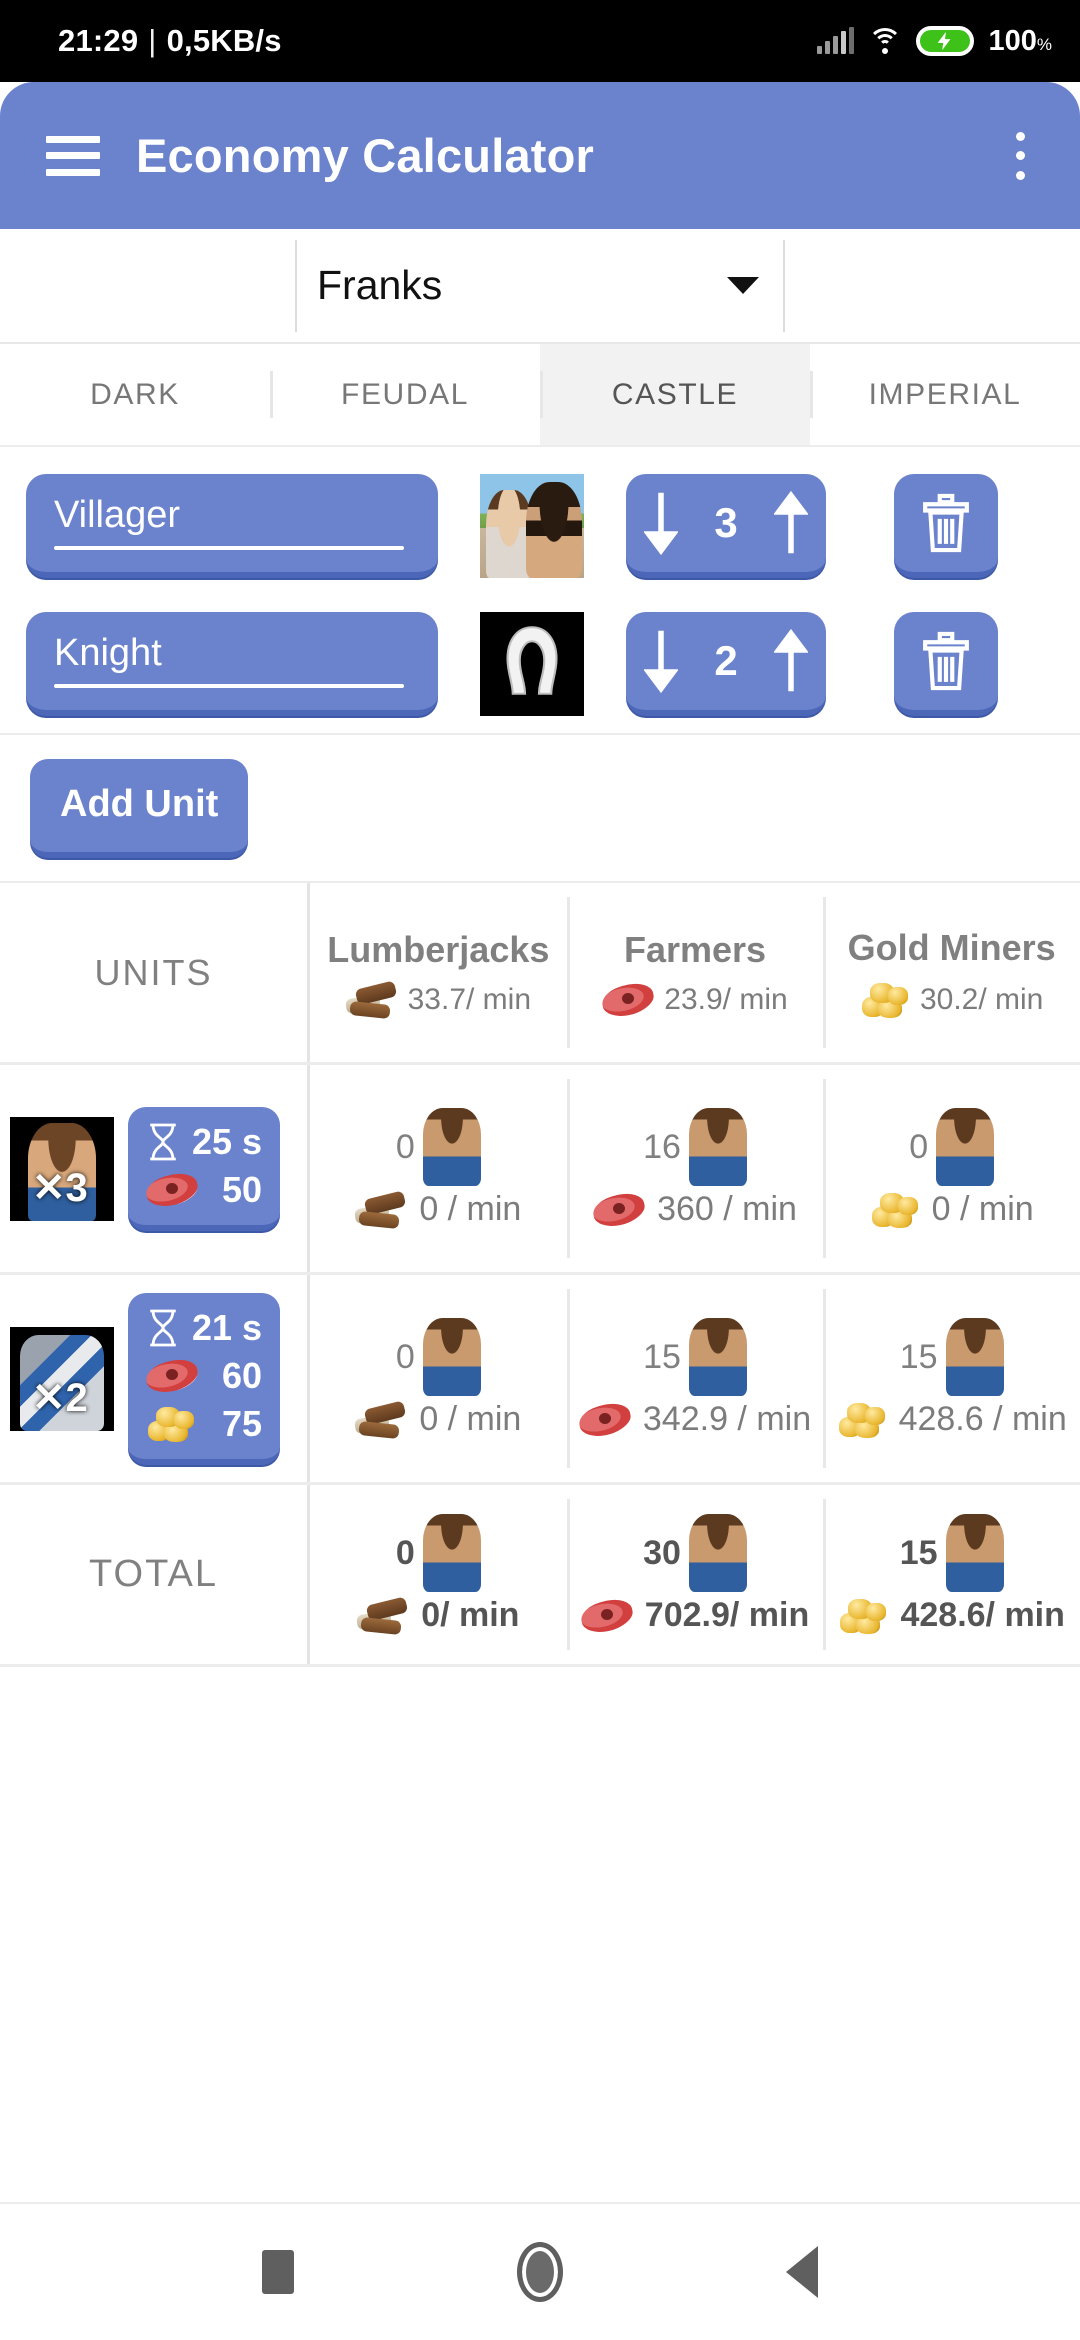  What do you see at coordinates (232, 526) in the screenshot?
I see `unit-name-input: Villager` at bounding box center [232, 526].